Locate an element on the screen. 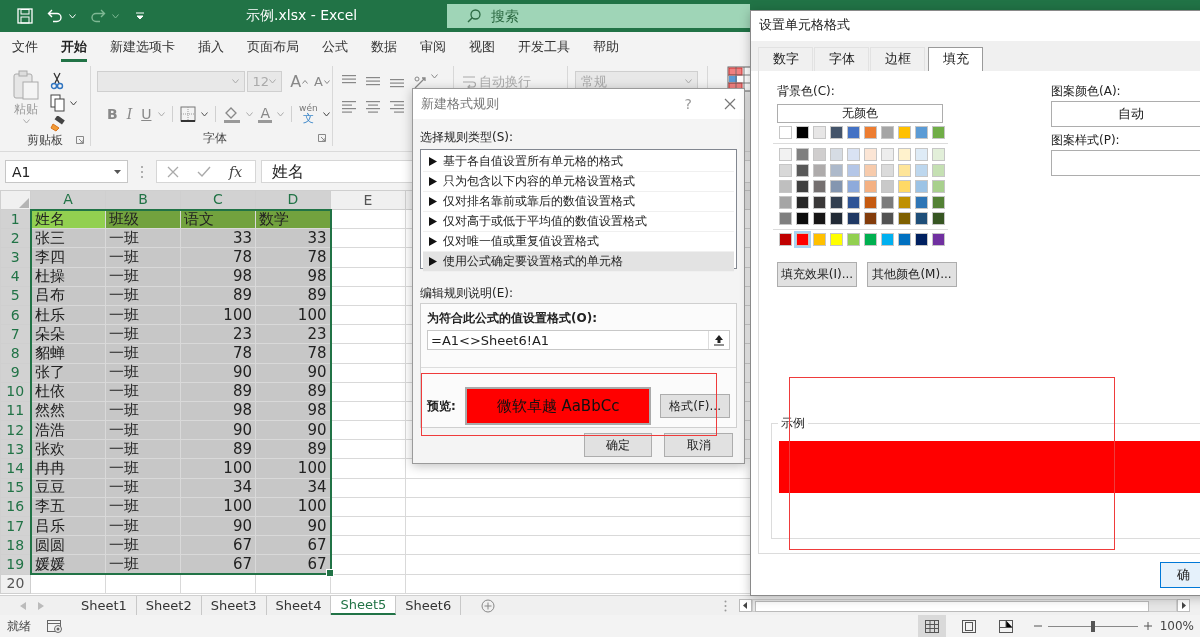  menu-tab: 视图 is located at coordinates (482, 47).